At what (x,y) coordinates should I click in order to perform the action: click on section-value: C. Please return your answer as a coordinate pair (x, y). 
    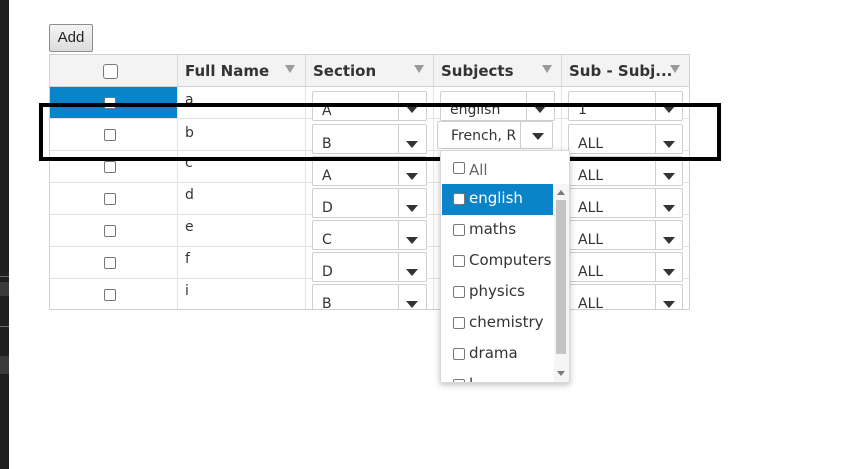
    Looking at the image, I should click on (327, 240).